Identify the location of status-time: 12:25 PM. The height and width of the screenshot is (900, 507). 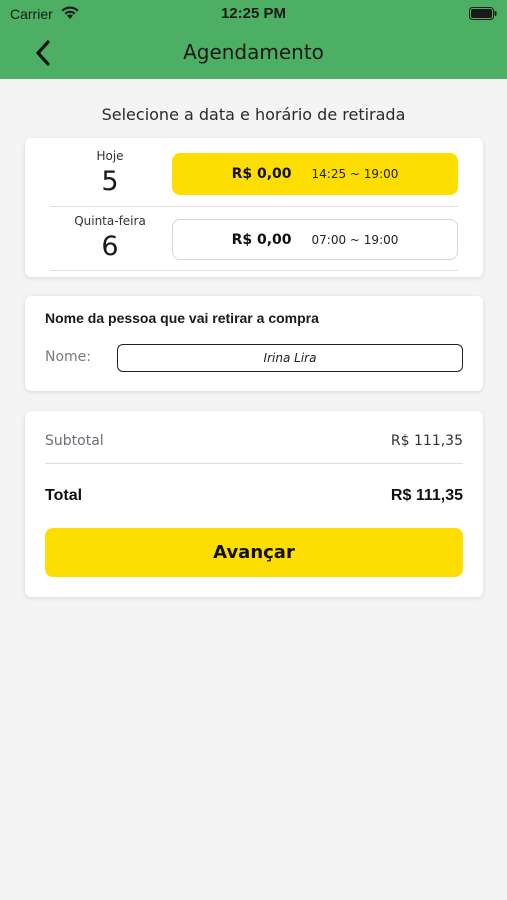
(253, 13).